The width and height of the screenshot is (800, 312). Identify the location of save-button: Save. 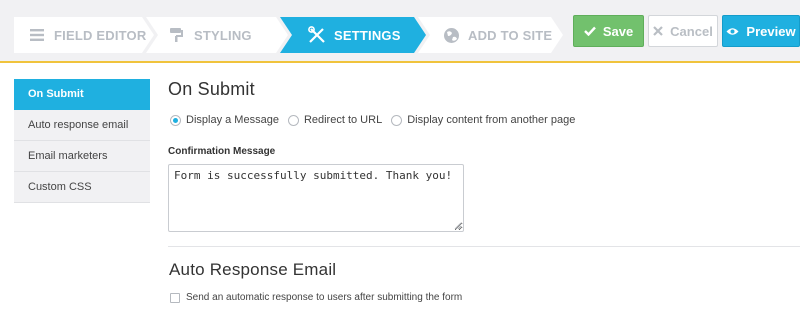
(608, 31).